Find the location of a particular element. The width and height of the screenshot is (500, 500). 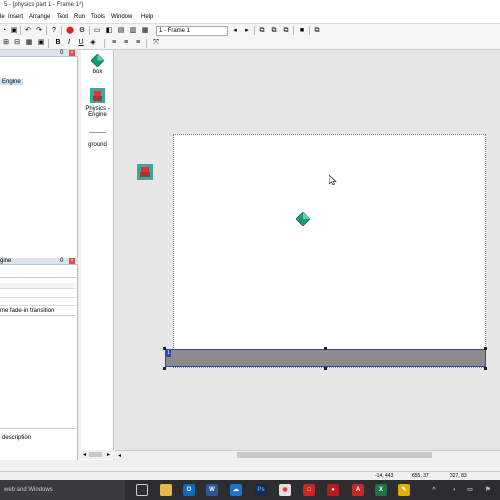

menu-run: Run is located at coordinates (79, 17).